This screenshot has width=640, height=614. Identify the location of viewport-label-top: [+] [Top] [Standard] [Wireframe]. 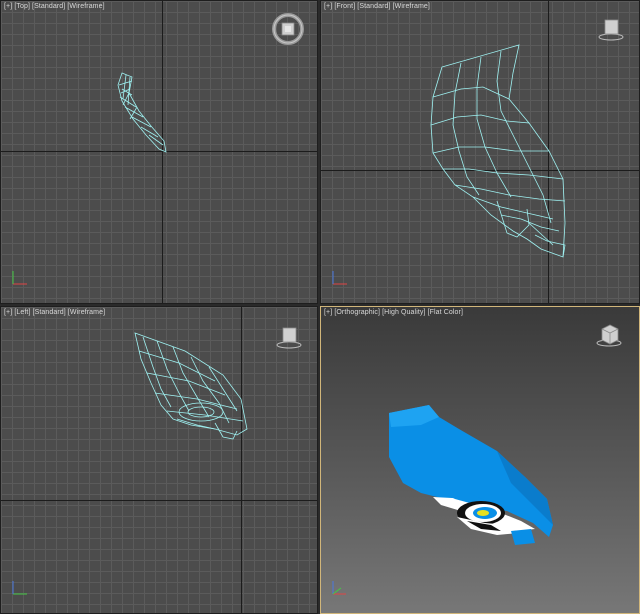
(54, 6).